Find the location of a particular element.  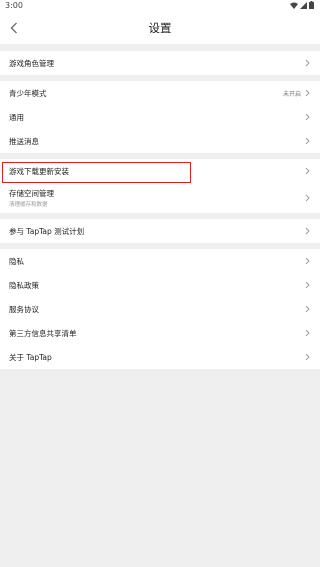

section-general: 青少年模式 未开启 通用 推送消息 is located at coordinates (160, 117).